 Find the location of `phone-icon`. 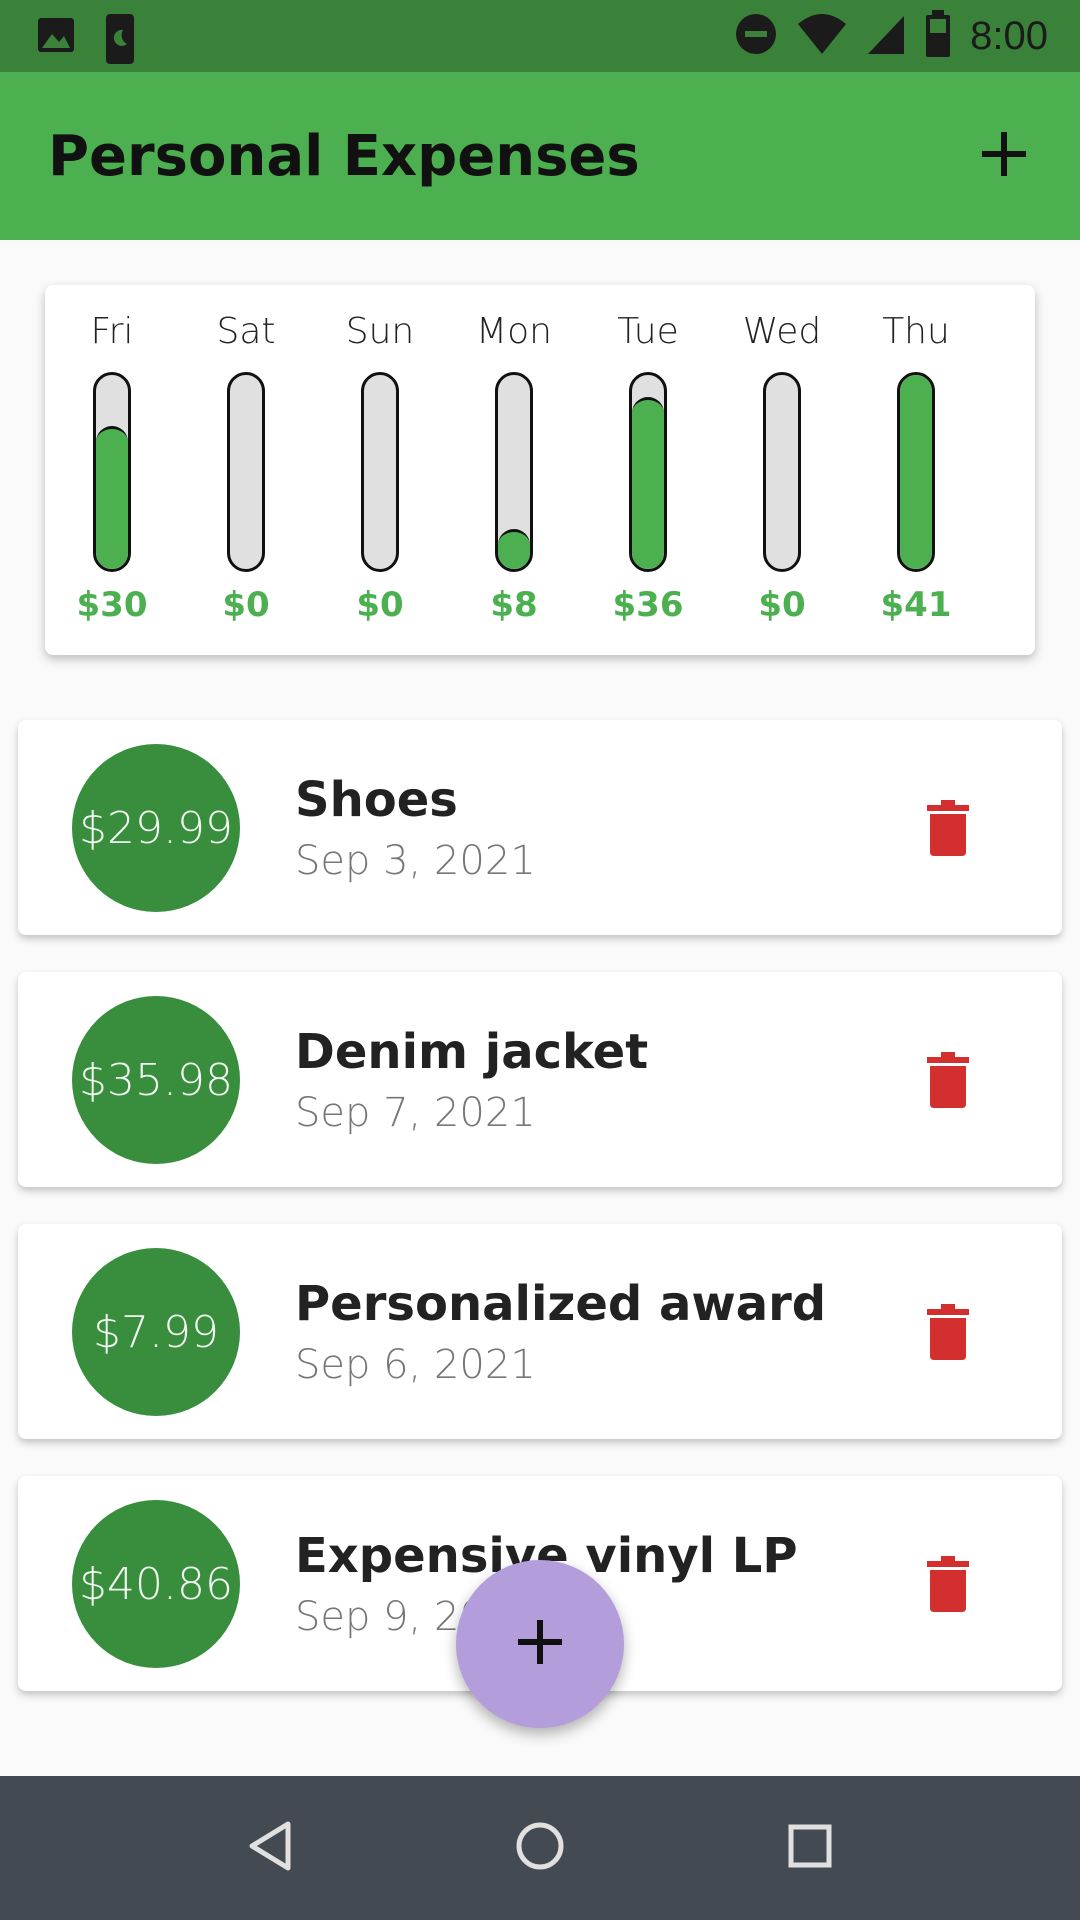

phone-icon is located at coordinates (120, 41).